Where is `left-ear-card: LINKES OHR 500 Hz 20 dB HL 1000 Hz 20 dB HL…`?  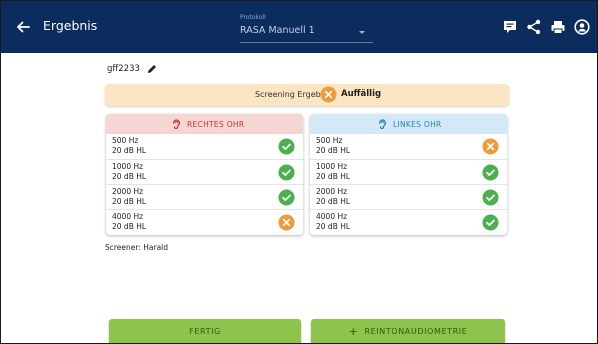 left-ear-card: LINKES OHR 500 Hz 20 dB HL 1000 Hz 20 dB HL… is located at coordinates (408, 174).